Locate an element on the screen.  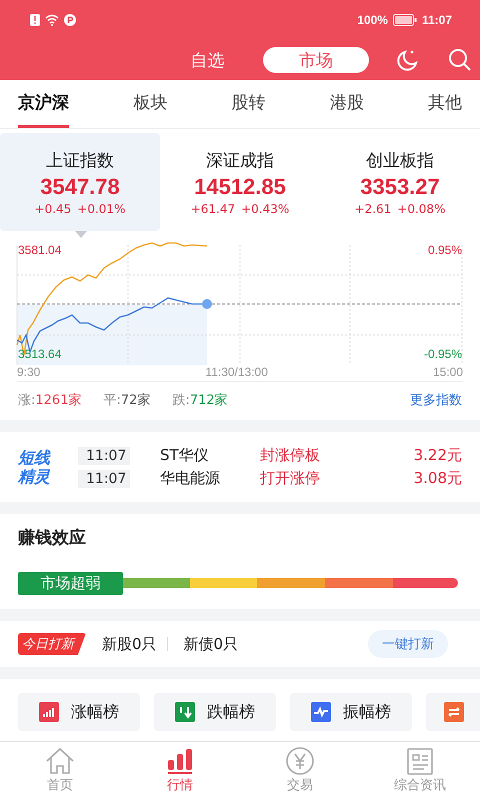
time-axis-label: 15:00 is located at coordinates (447, 372).